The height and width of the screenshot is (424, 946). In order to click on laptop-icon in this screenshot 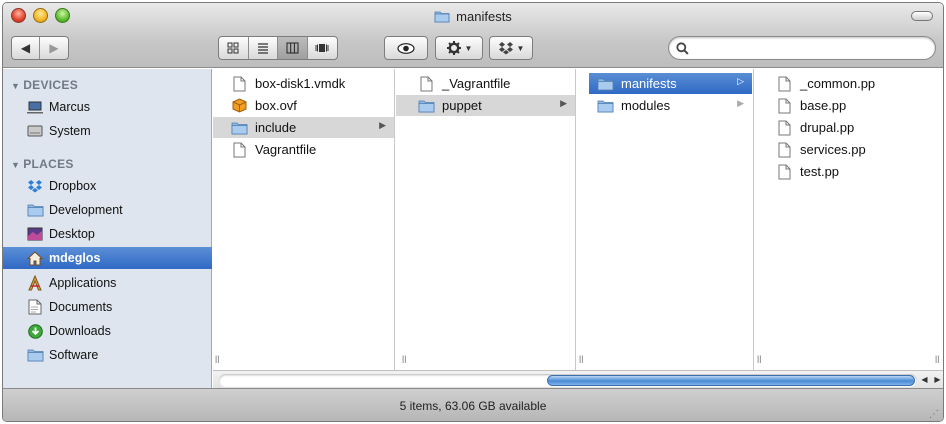, I will do `click(35, 107)`.